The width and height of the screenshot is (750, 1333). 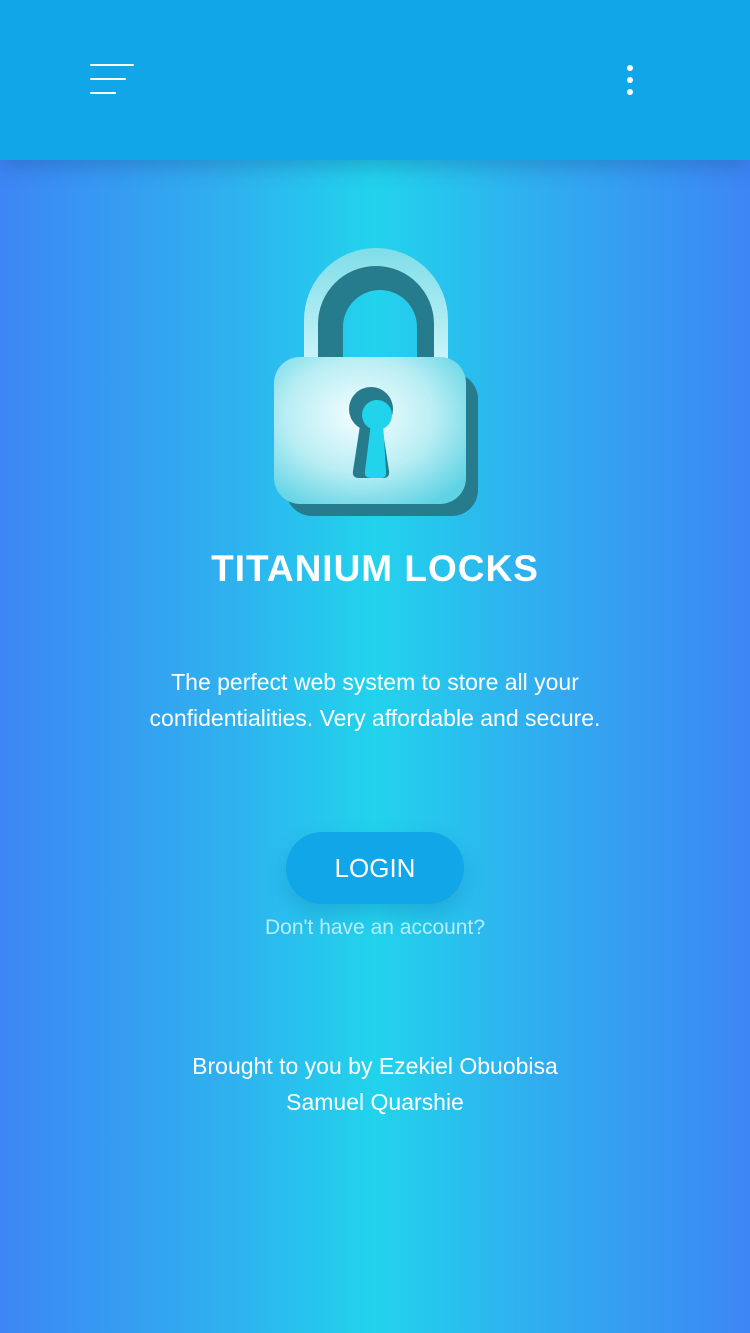 I want to click on hamburger-menu-icon, so click(x=112, y=79).